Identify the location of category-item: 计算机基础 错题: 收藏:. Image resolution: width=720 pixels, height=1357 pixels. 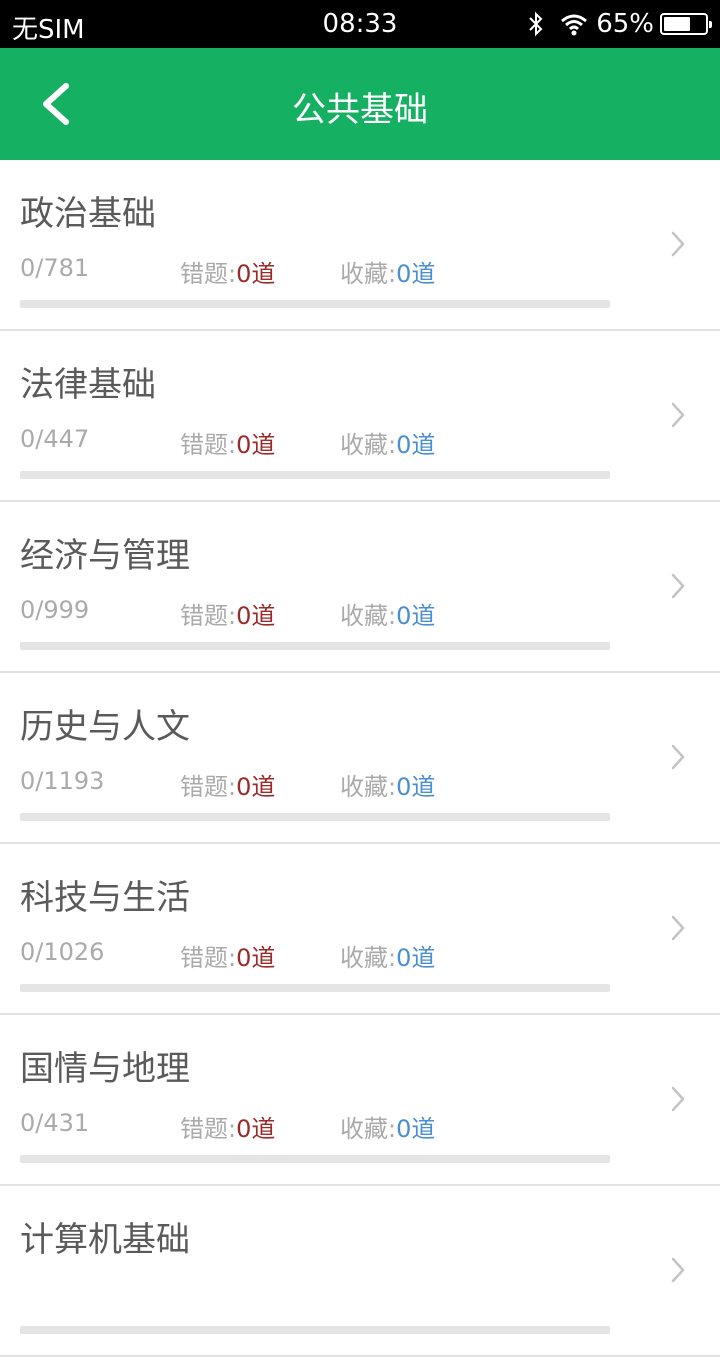
(360, 1271).